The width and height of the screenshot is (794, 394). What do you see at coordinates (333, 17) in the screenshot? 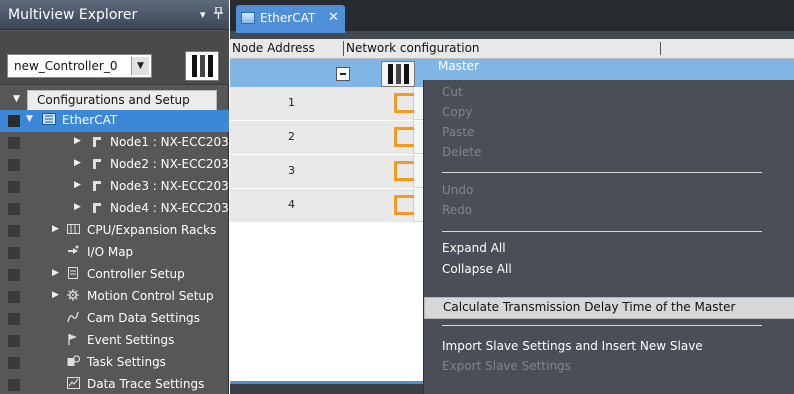
I see `close-icon: ✕` at bounding box center [333, 17].